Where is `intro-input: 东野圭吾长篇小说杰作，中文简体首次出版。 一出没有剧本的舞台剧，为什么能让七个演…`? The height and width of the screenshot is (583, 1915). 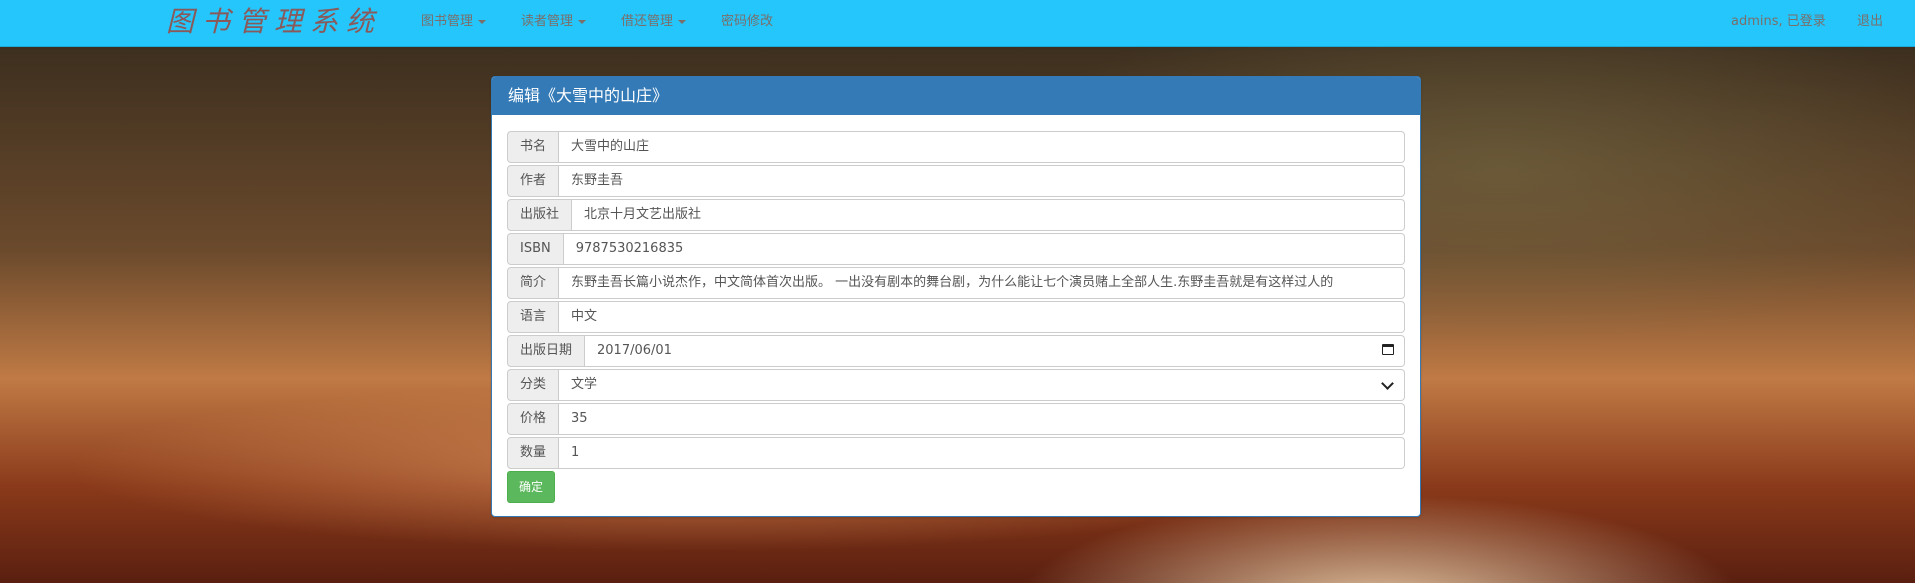 intro-input: 东野圭吾长篇小说杰作，中文简体首次出版。 一出没有剧本的舞台剧，为什么能让七个演… is located at coordinates (982, 283).